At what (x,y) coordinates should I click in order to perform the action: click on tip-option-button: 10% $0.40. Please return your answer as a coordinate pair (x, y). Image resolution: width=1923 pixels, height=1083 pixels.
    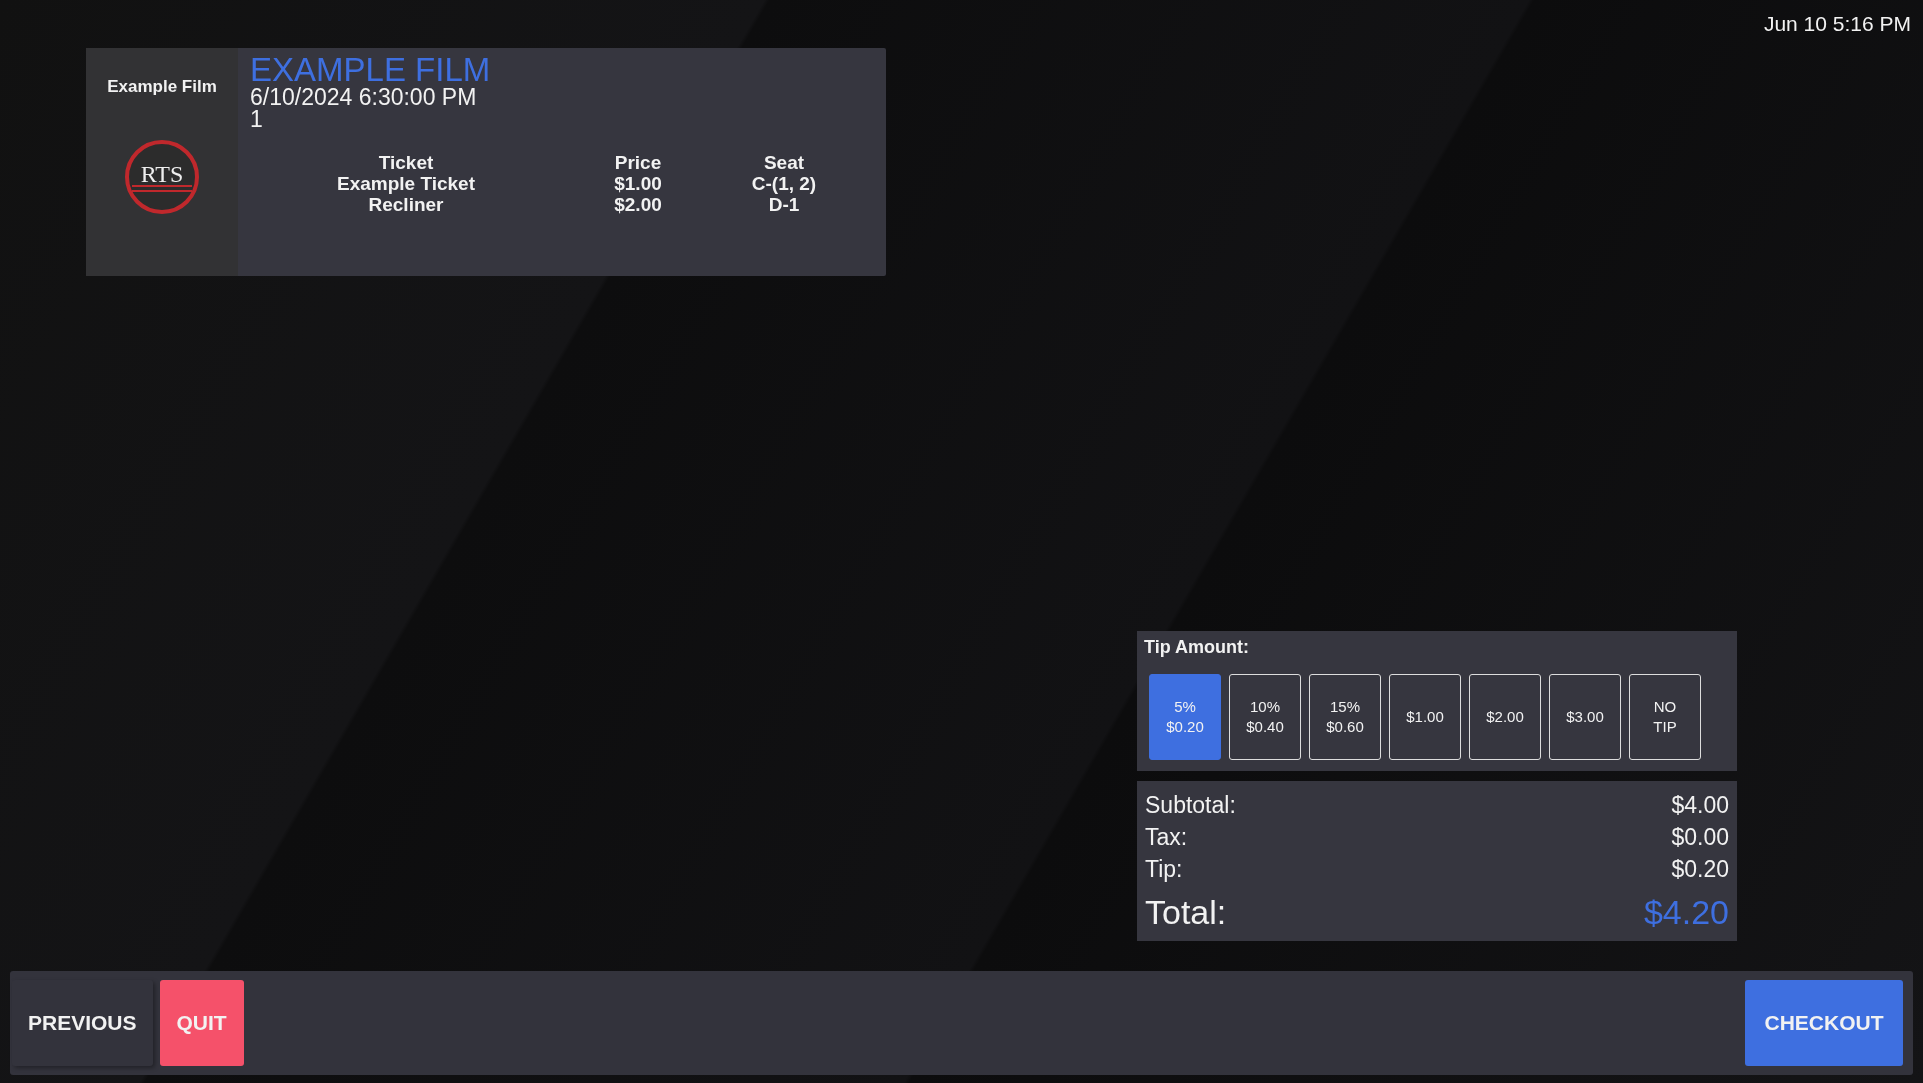
    Looking at the image, I should click on (1265, 717).